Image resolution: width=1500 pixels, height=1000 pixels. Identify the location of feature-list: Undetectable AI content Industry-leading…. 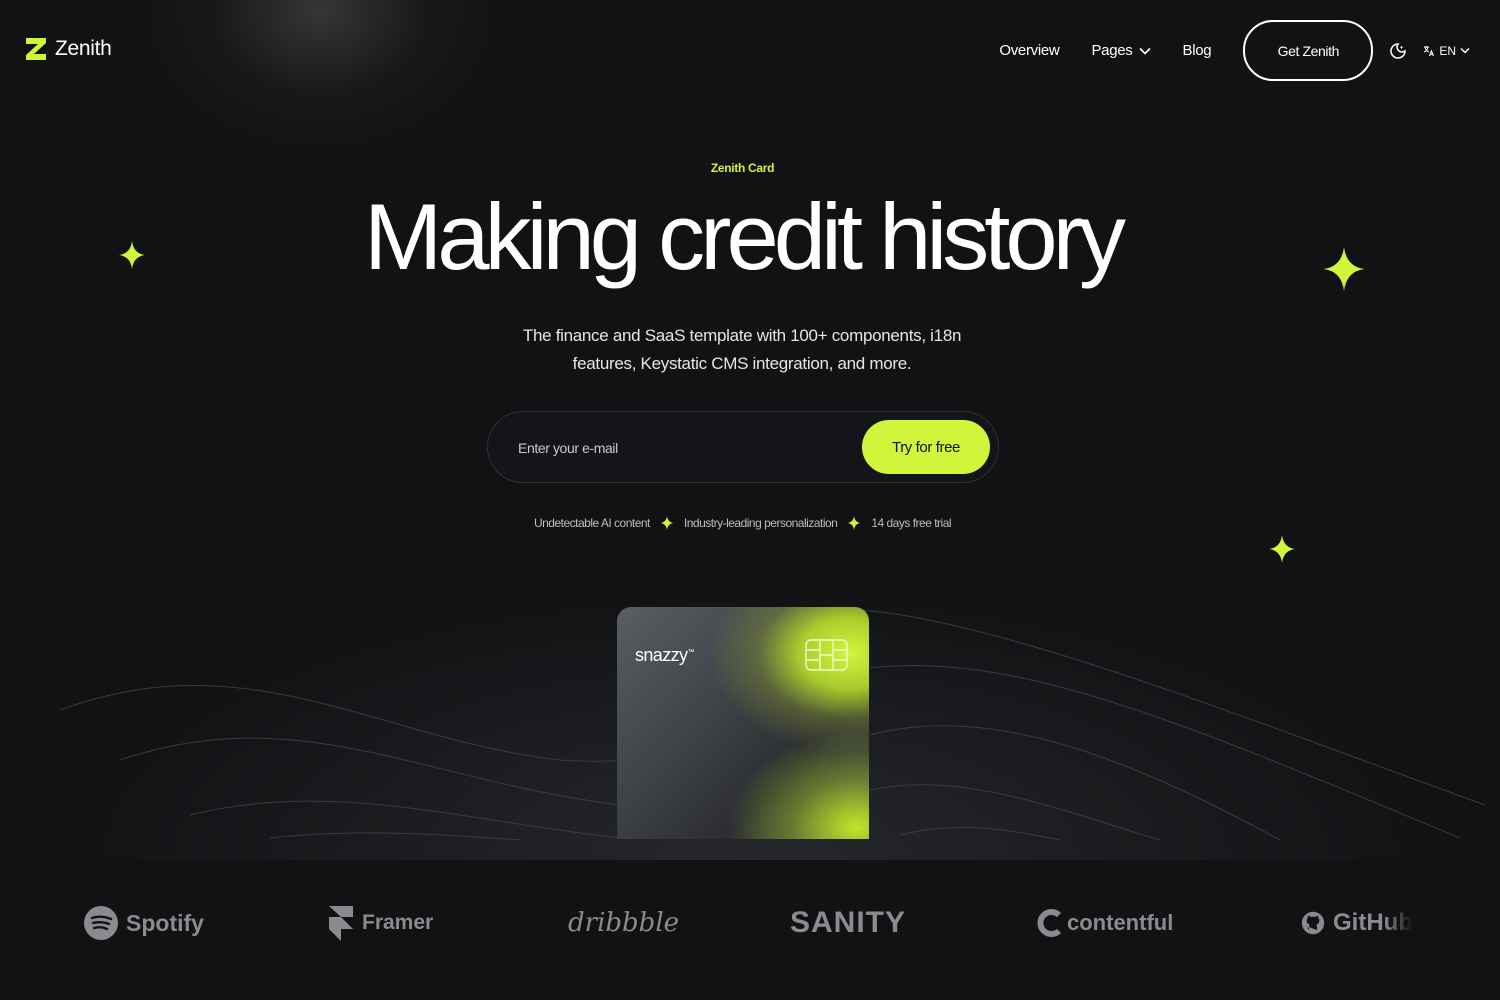
(742, 523).